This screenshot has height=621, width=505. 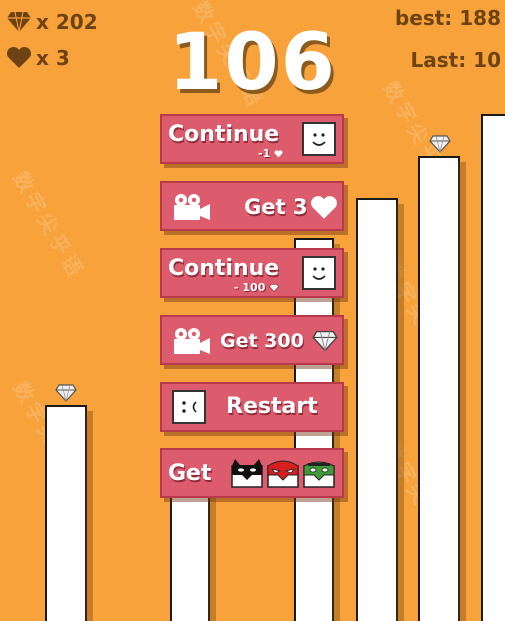 What do you see at coordinates (49, 225) in the screenshot?
I see `watermark: 数字尖乎语` at bounding box center [49, 225].